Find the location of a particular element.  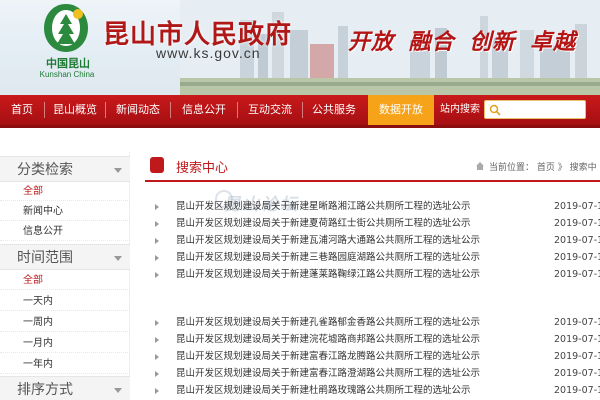

result-title-link: 昆山开发区规划建设局关于新建三巷路园庭湖路公共厕所工程的选址公示 is located at coordinates (328, 257).